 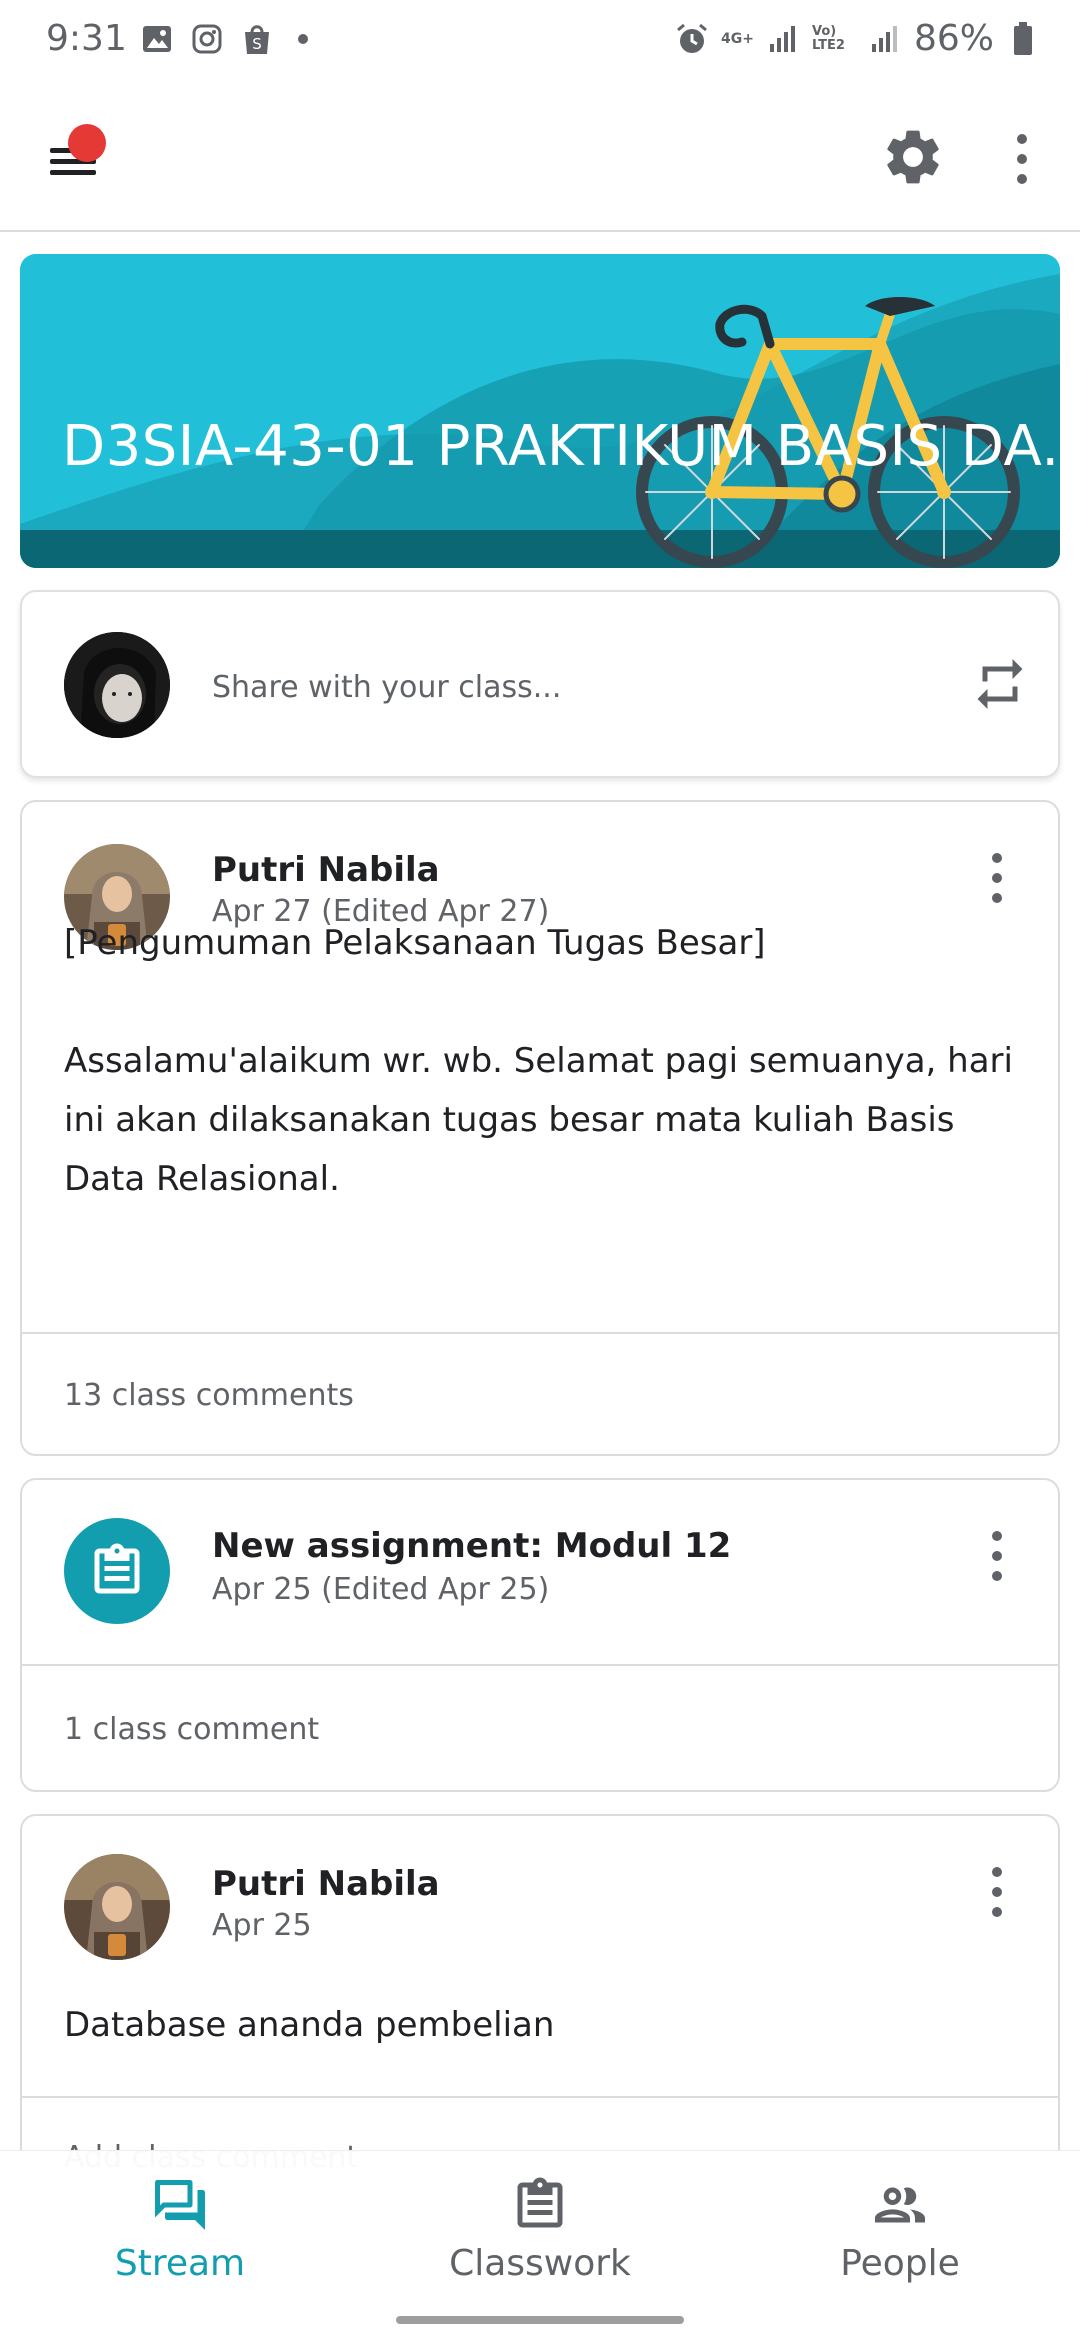 I want to click on author-avatar, so click(x=117, y=1907).